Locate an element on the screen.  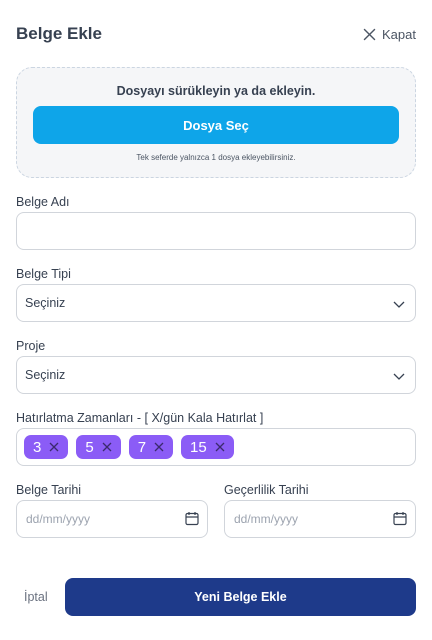
choose-file-button: Dosya Seç is located at coordinates (216, 125).